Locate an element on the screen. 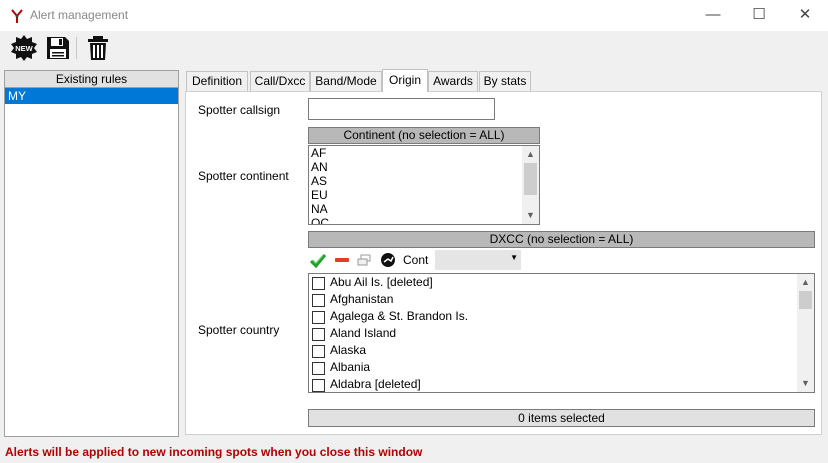 The height and width of the screenshot is (463, 828). tab-awards: Awards is located at coordinates (453, 81).